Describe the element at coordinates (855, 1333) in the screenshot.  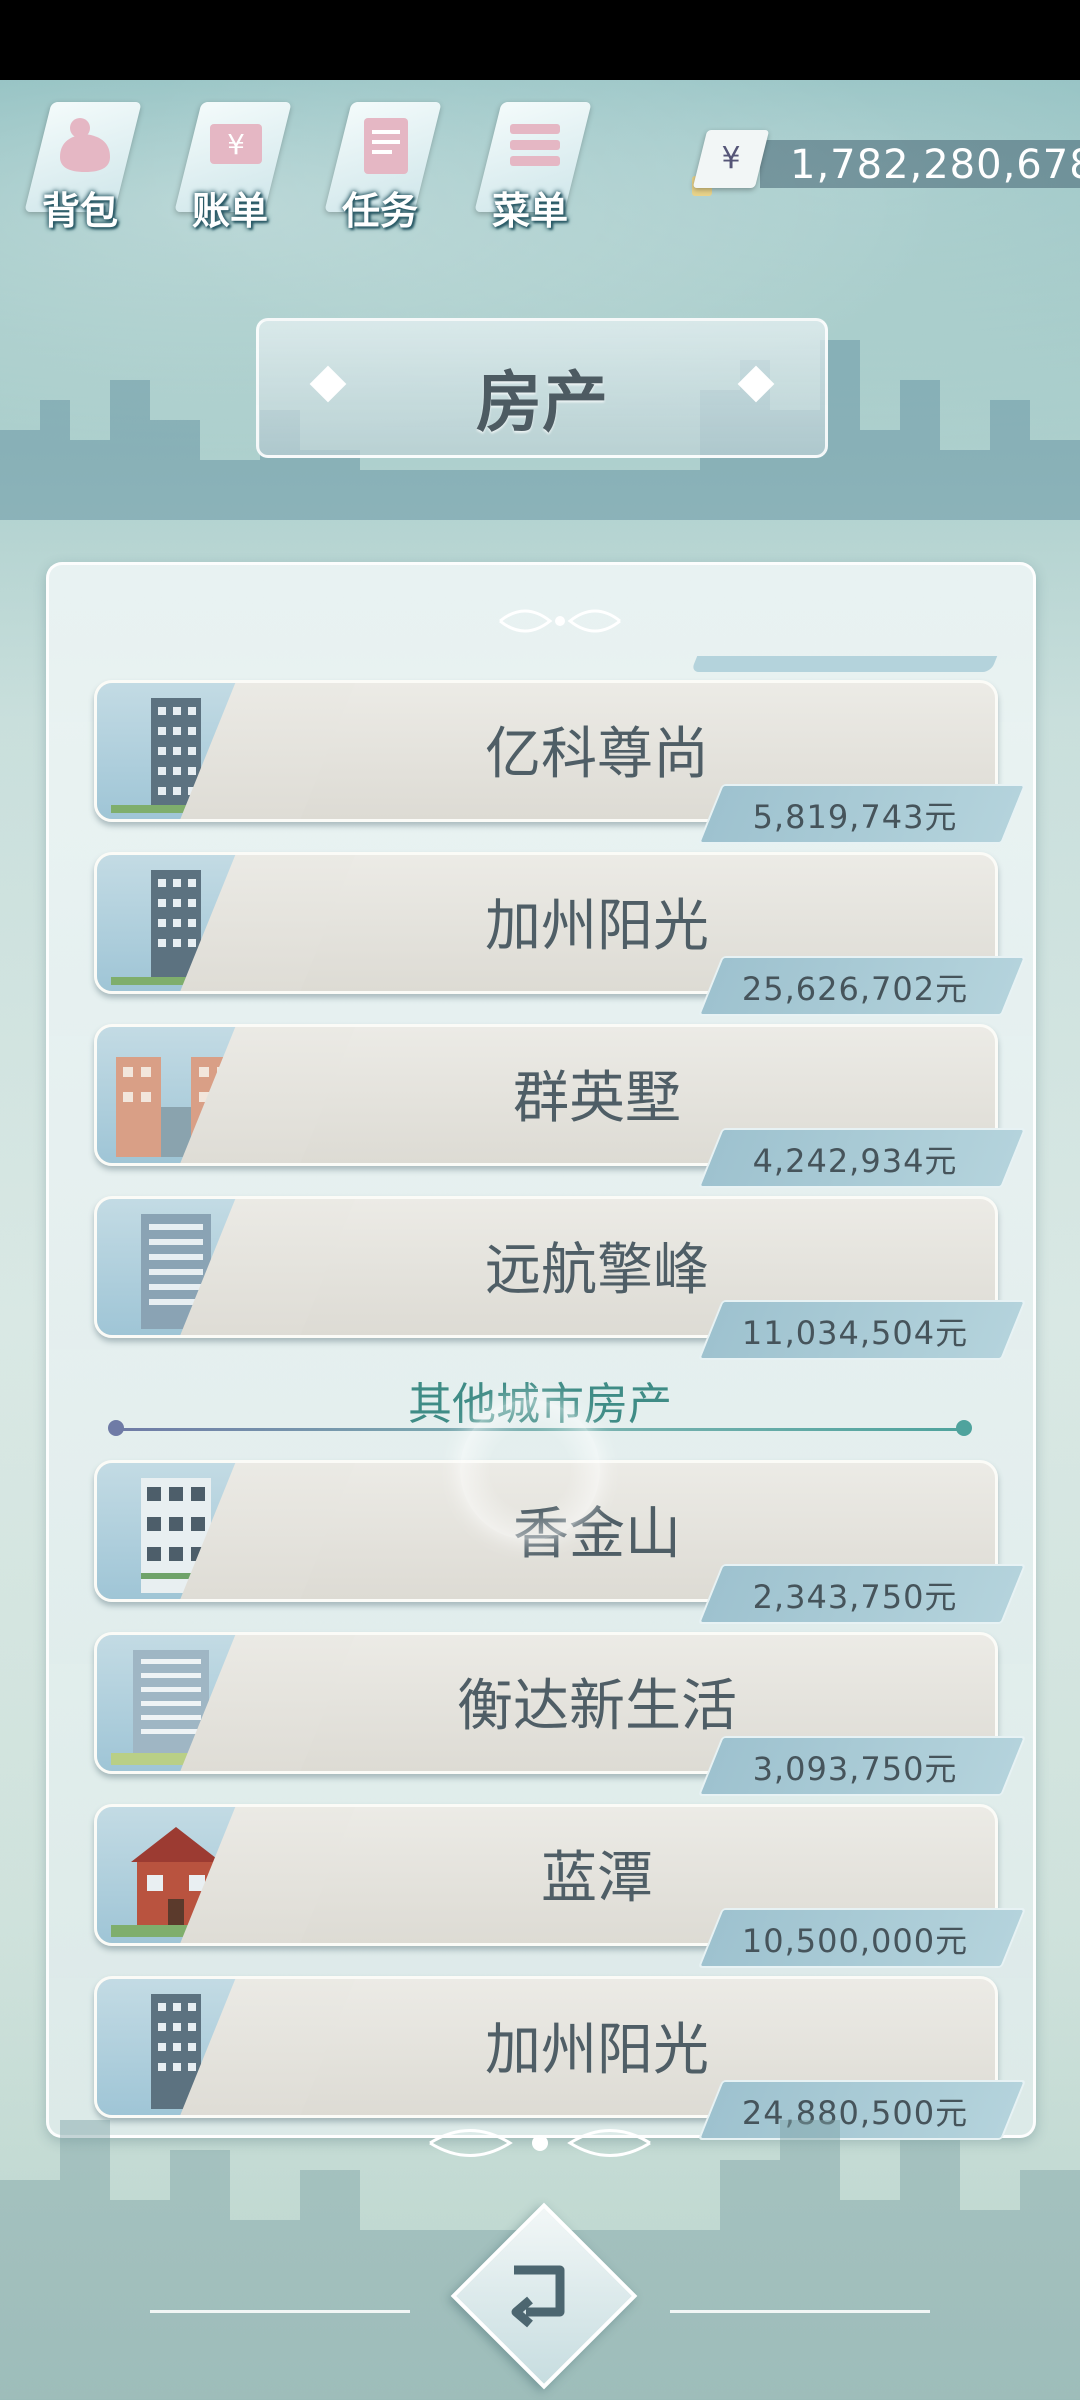
I see `property-price: 11,034,504元` at that location.